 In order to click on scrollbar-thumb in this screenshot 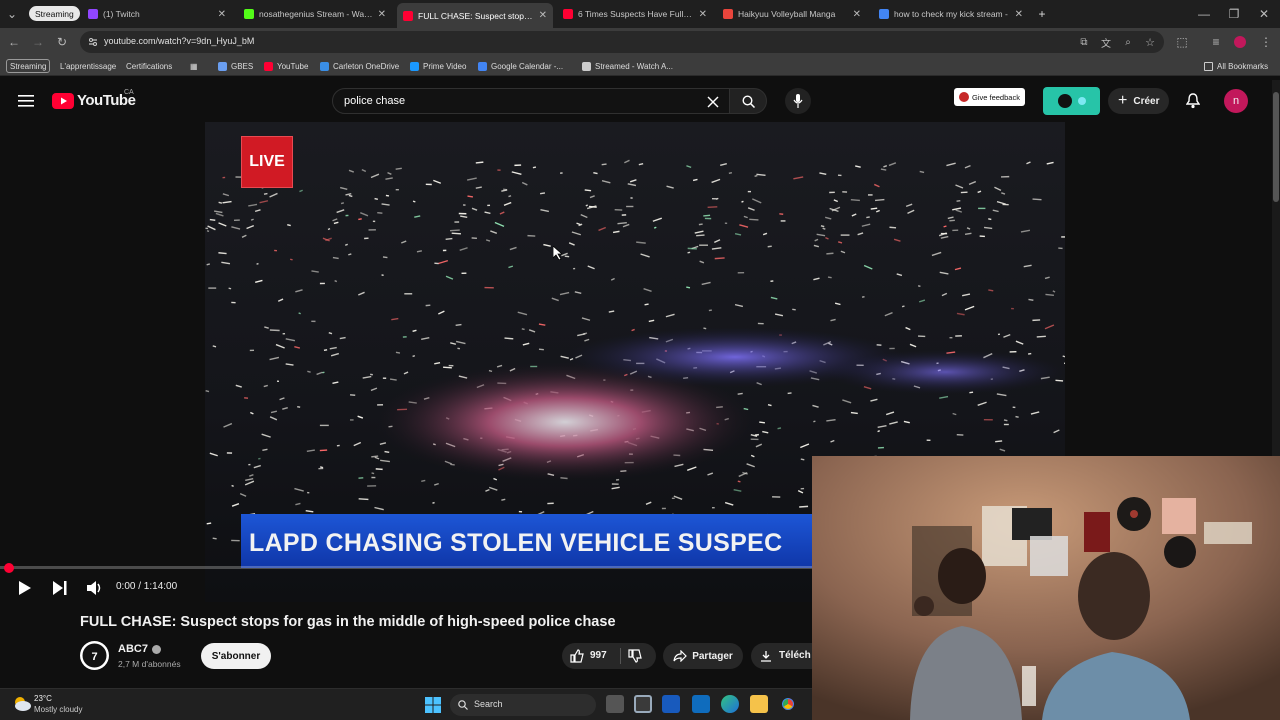, I will do `click(1276, 147)`.